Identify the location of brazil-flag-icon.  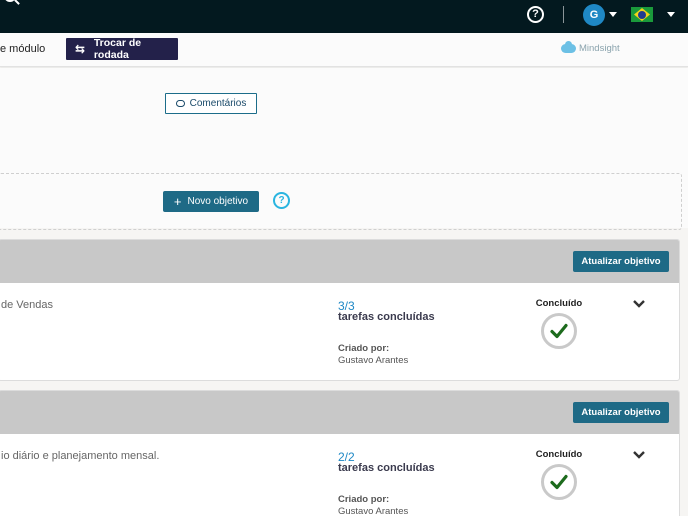
(642, 14).